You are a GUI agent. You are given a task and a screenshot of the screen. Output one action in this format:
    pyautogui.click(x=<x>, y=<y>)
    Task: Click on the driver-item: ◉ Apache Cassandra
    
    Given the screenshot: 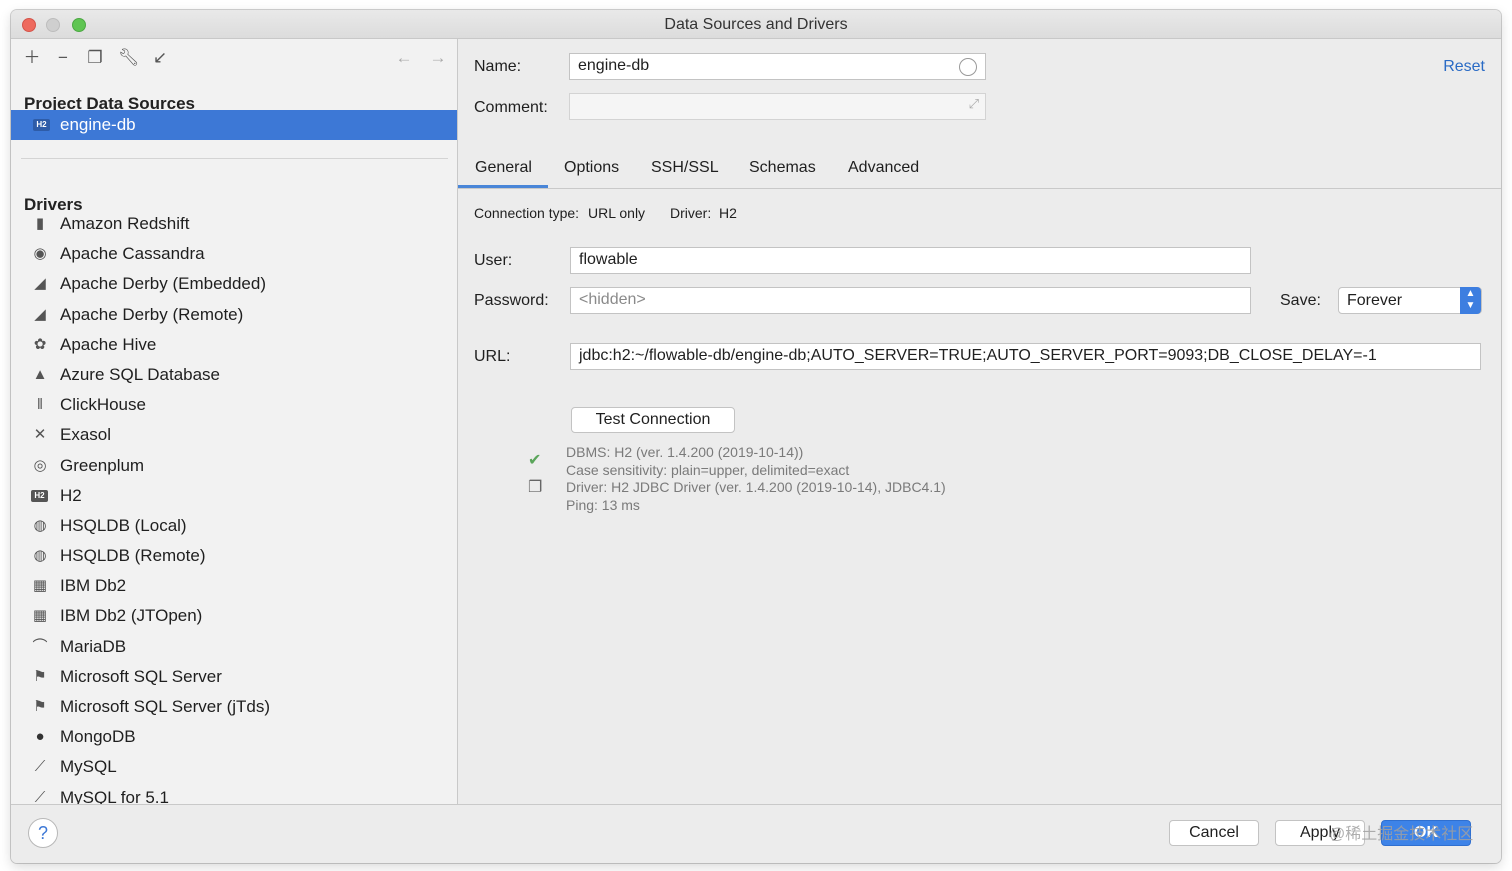 What is the action you would take?
    pyautogui.click(x=234, y=254)
    